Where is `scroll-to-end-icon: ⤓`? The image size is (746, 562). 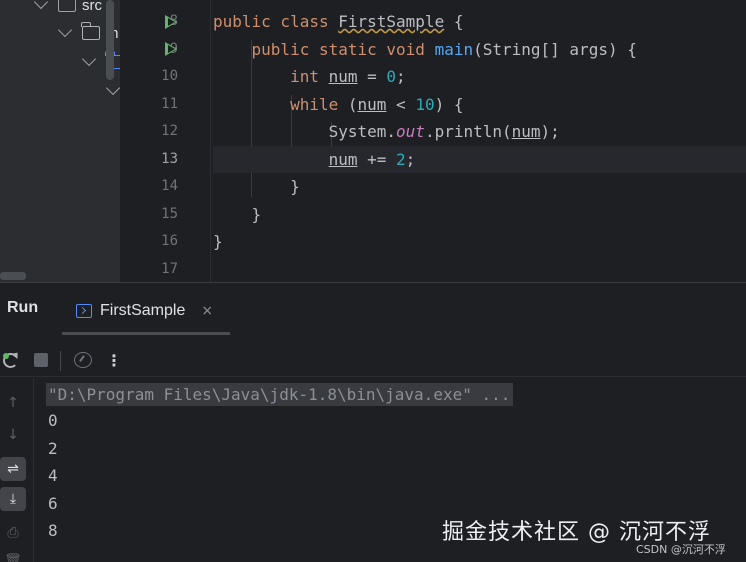 scroll-to-end-icon: ⤓ is located at coordinates (13, 499).